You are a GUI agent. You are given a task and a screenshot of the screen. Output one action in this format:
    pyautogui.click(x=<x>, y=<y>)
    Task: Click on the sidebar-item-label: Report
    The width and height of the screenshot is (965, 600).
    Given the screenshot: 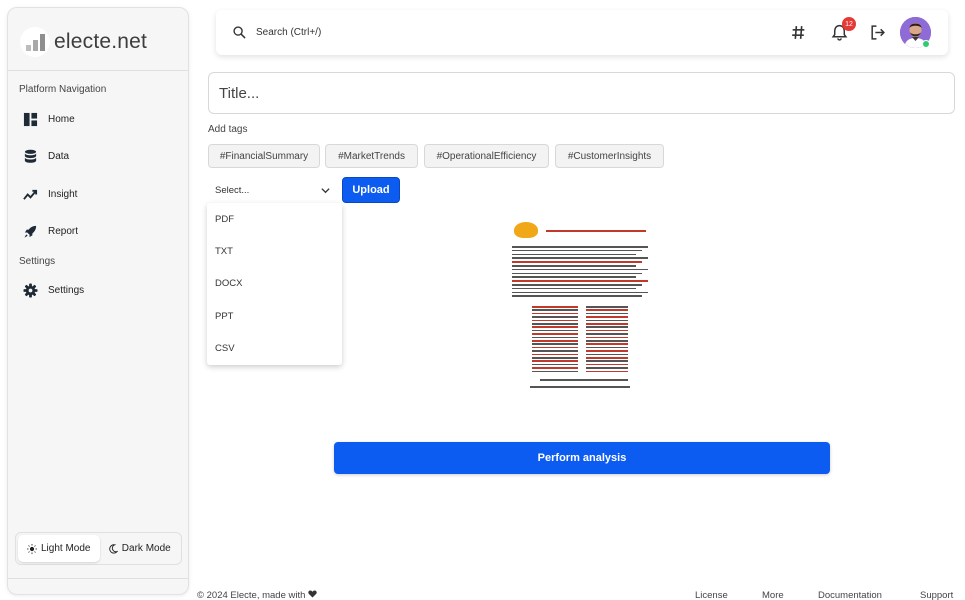 What is the action you would take?
    pyautogui.click(x=63, y=231)
    